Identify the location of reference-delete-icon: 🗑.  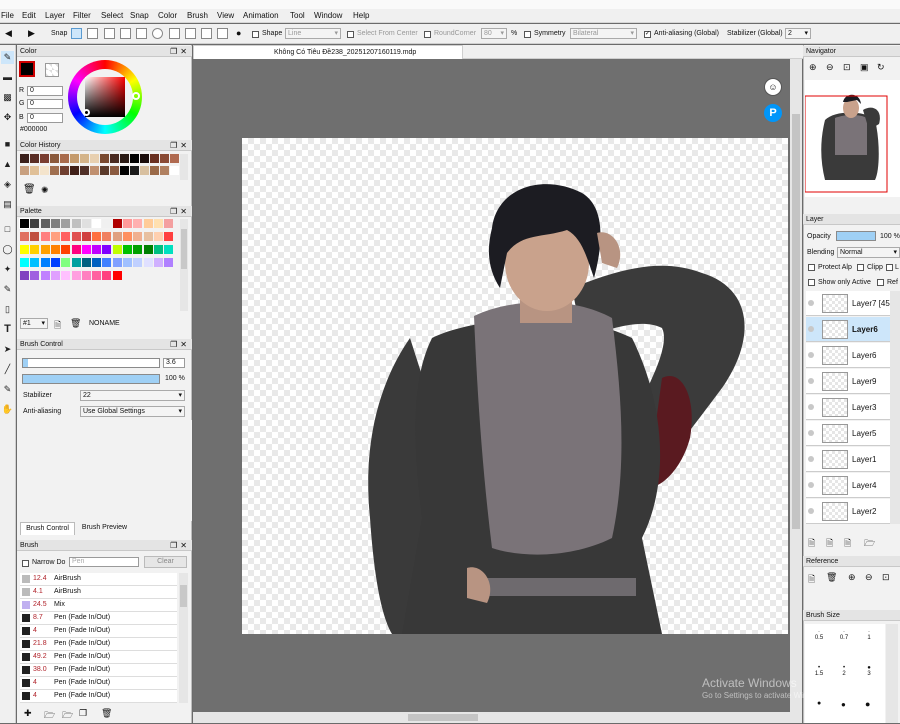
(831, 577).